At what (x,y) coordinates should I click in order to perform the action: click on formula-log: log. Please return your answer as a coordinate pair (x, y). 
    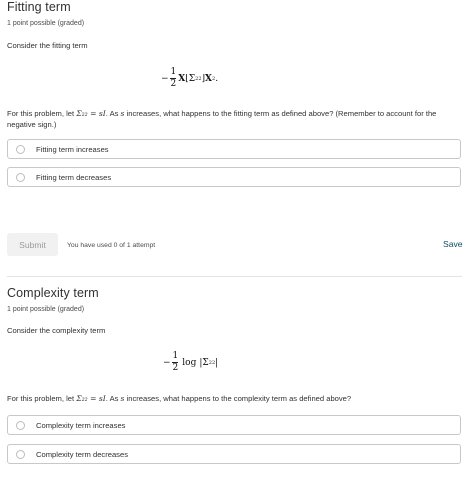
    Looking at the image, I should click on (189, 362).